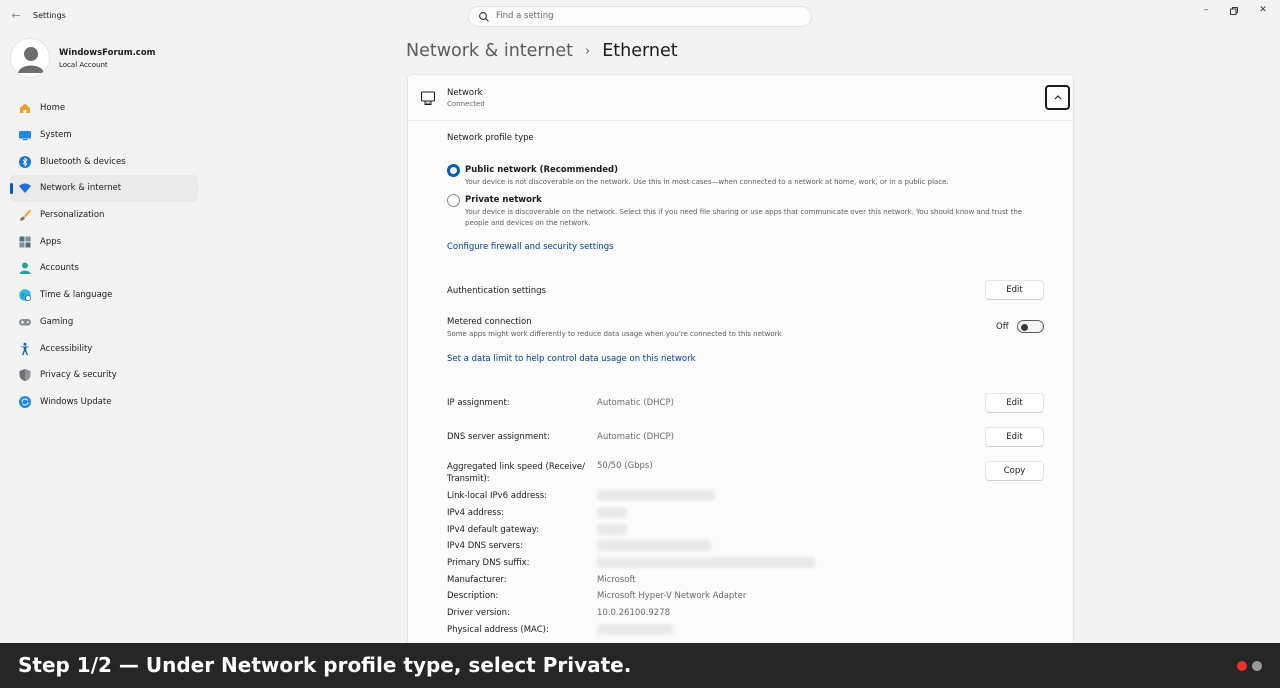  I want to click on chevron-right-icon: ›, so click(588, 51).